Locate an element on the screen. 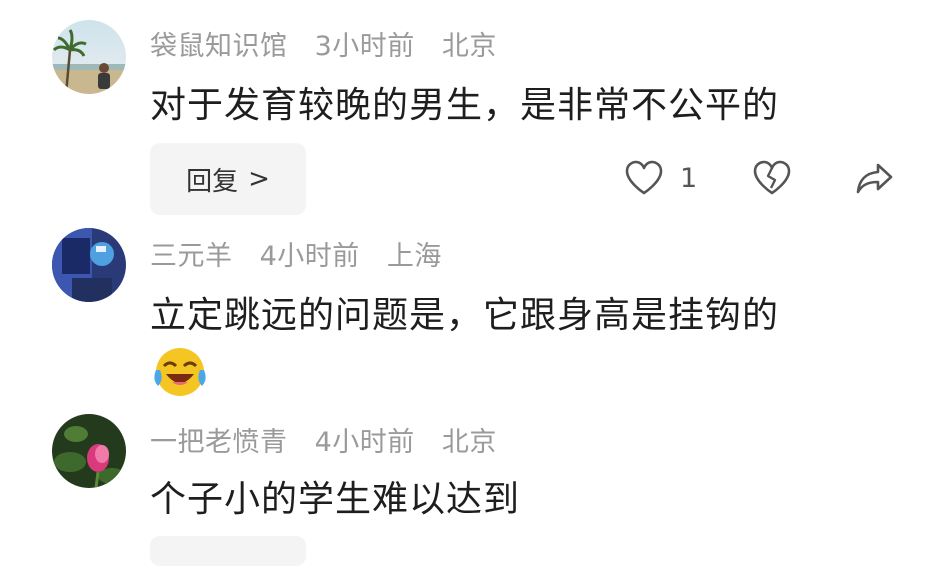  comment-meta: 一把老愤青 4小时前 北京 is located at coordinates (323, 439).